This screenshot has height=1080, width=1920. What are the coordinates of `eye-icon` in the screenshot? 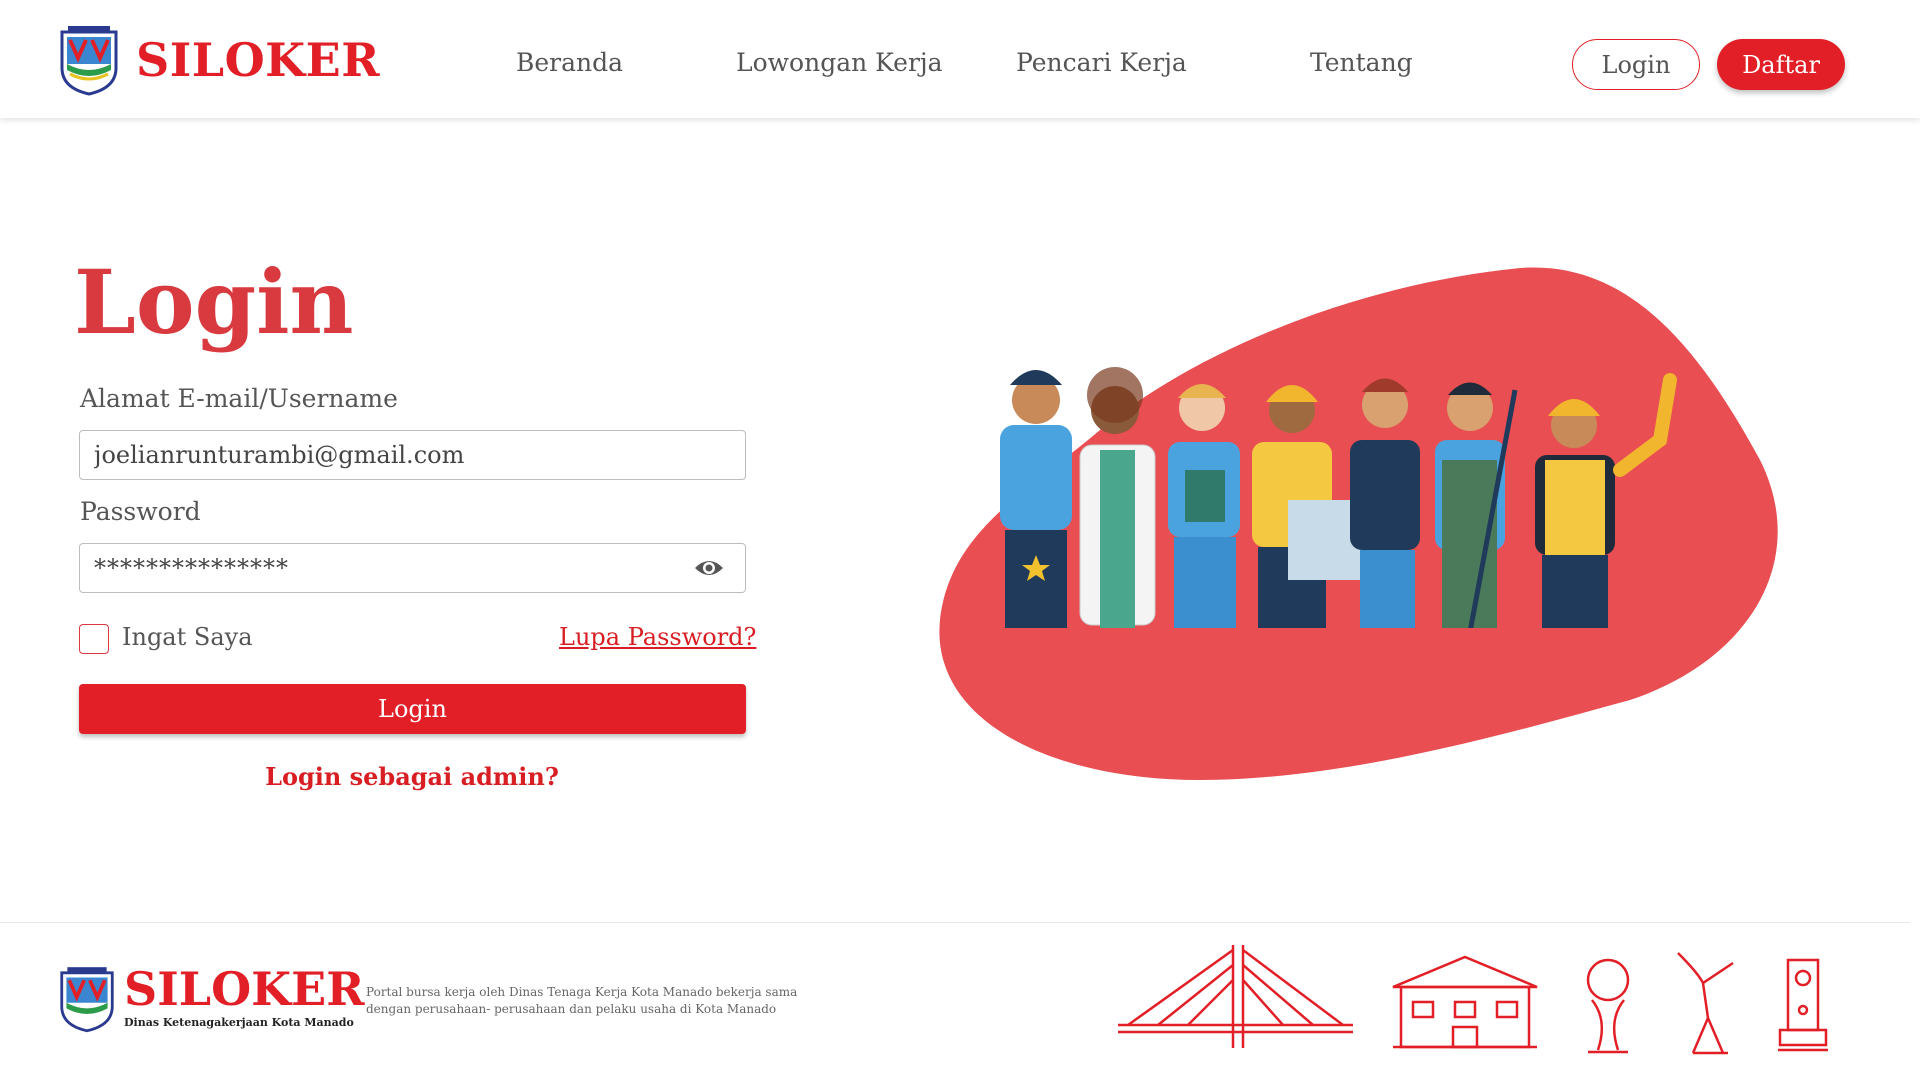 It's located at (709, 568).